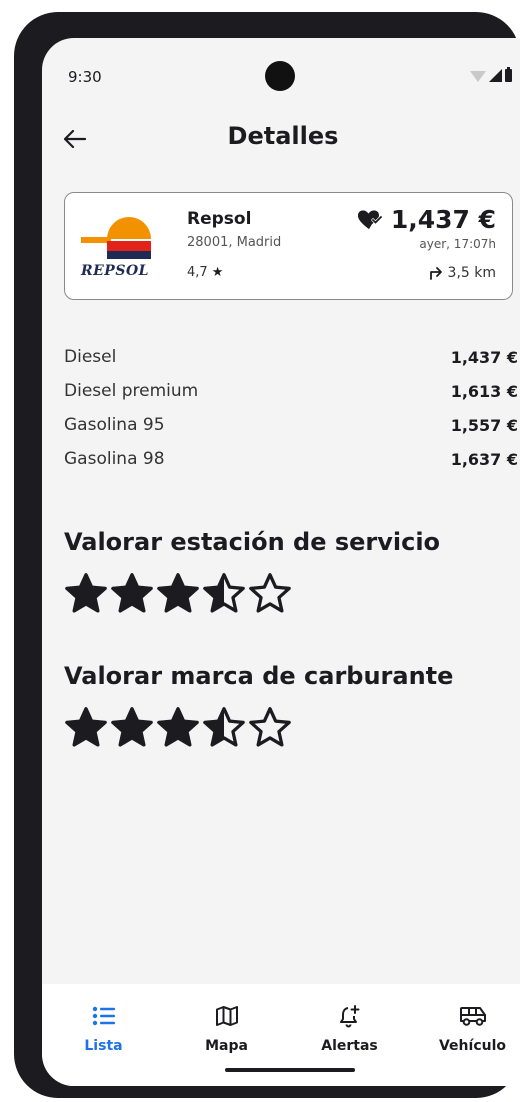 Image resolution: width=520 pixels, height=1102 pixels. I want to click on fuel-price: 1,613 €, so click(484, 391).